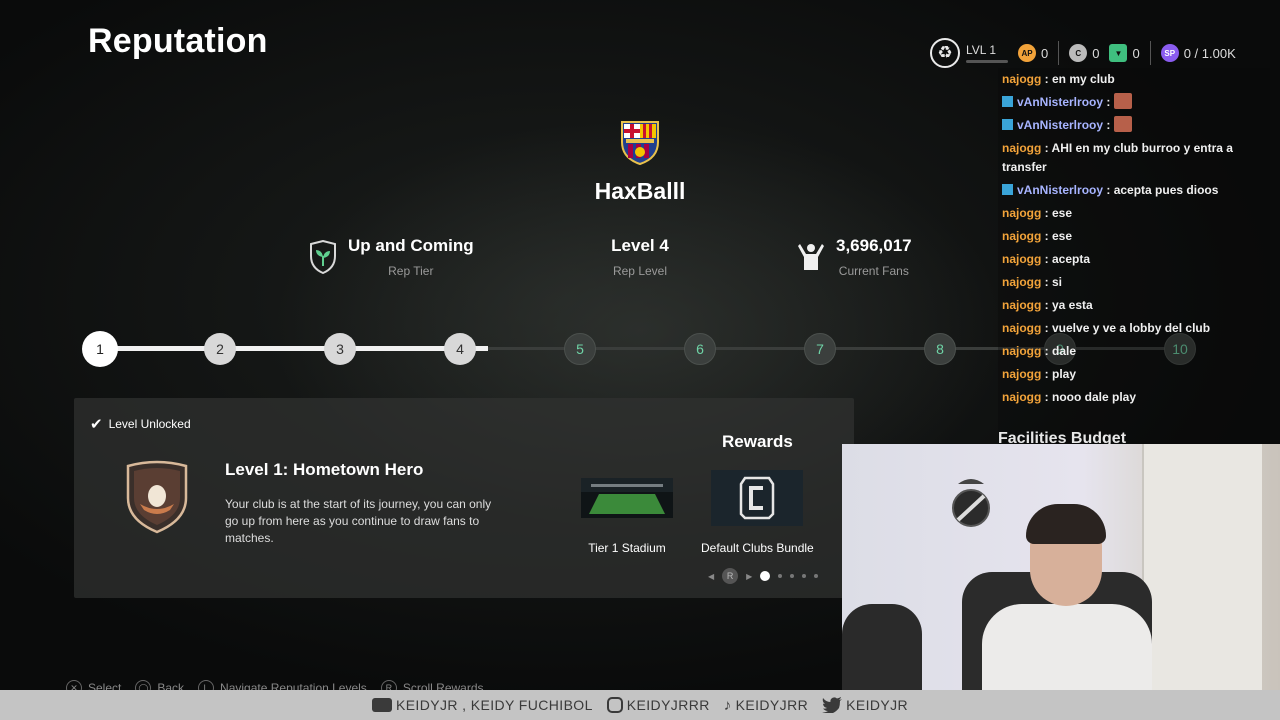 Image resolution: width=1280 pixels, height=720 pixels. I want to click on coins-currency: C 0, so click(1084, 53).